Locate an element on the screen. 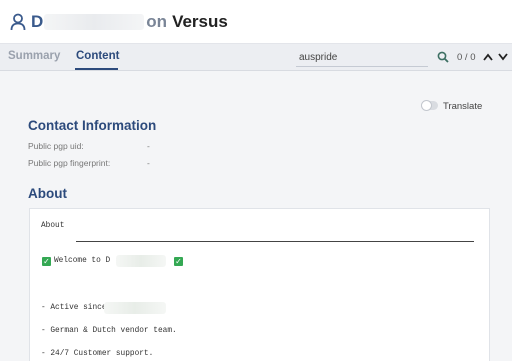 The image size is (512, 361). welcome-text: Welcome to D is located at coordinates (82, 261).